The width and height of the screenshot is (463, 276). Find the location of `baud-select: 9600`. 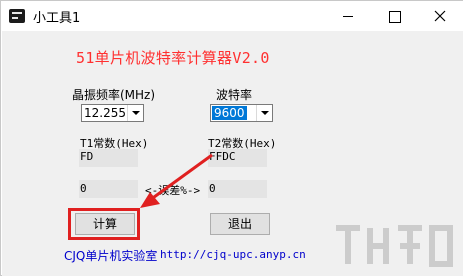

baud-select: 9600 is located at coordinates (241, 113).